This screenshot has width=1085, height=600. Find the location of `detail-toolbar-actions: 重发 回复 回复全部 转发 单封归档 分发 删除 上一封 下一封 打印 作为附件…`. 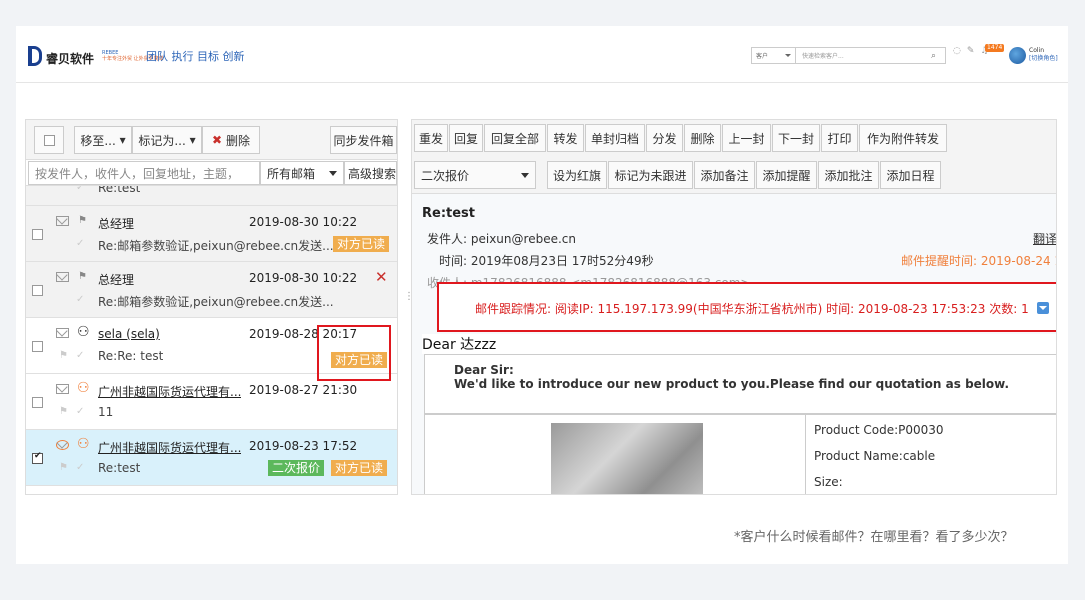

detail-toolbar-actions: 重发 回复 回复全部 转发 单封归档 分发 删除 上一封 下一封 打印 作为附件… is located at coordinates (734, 138).